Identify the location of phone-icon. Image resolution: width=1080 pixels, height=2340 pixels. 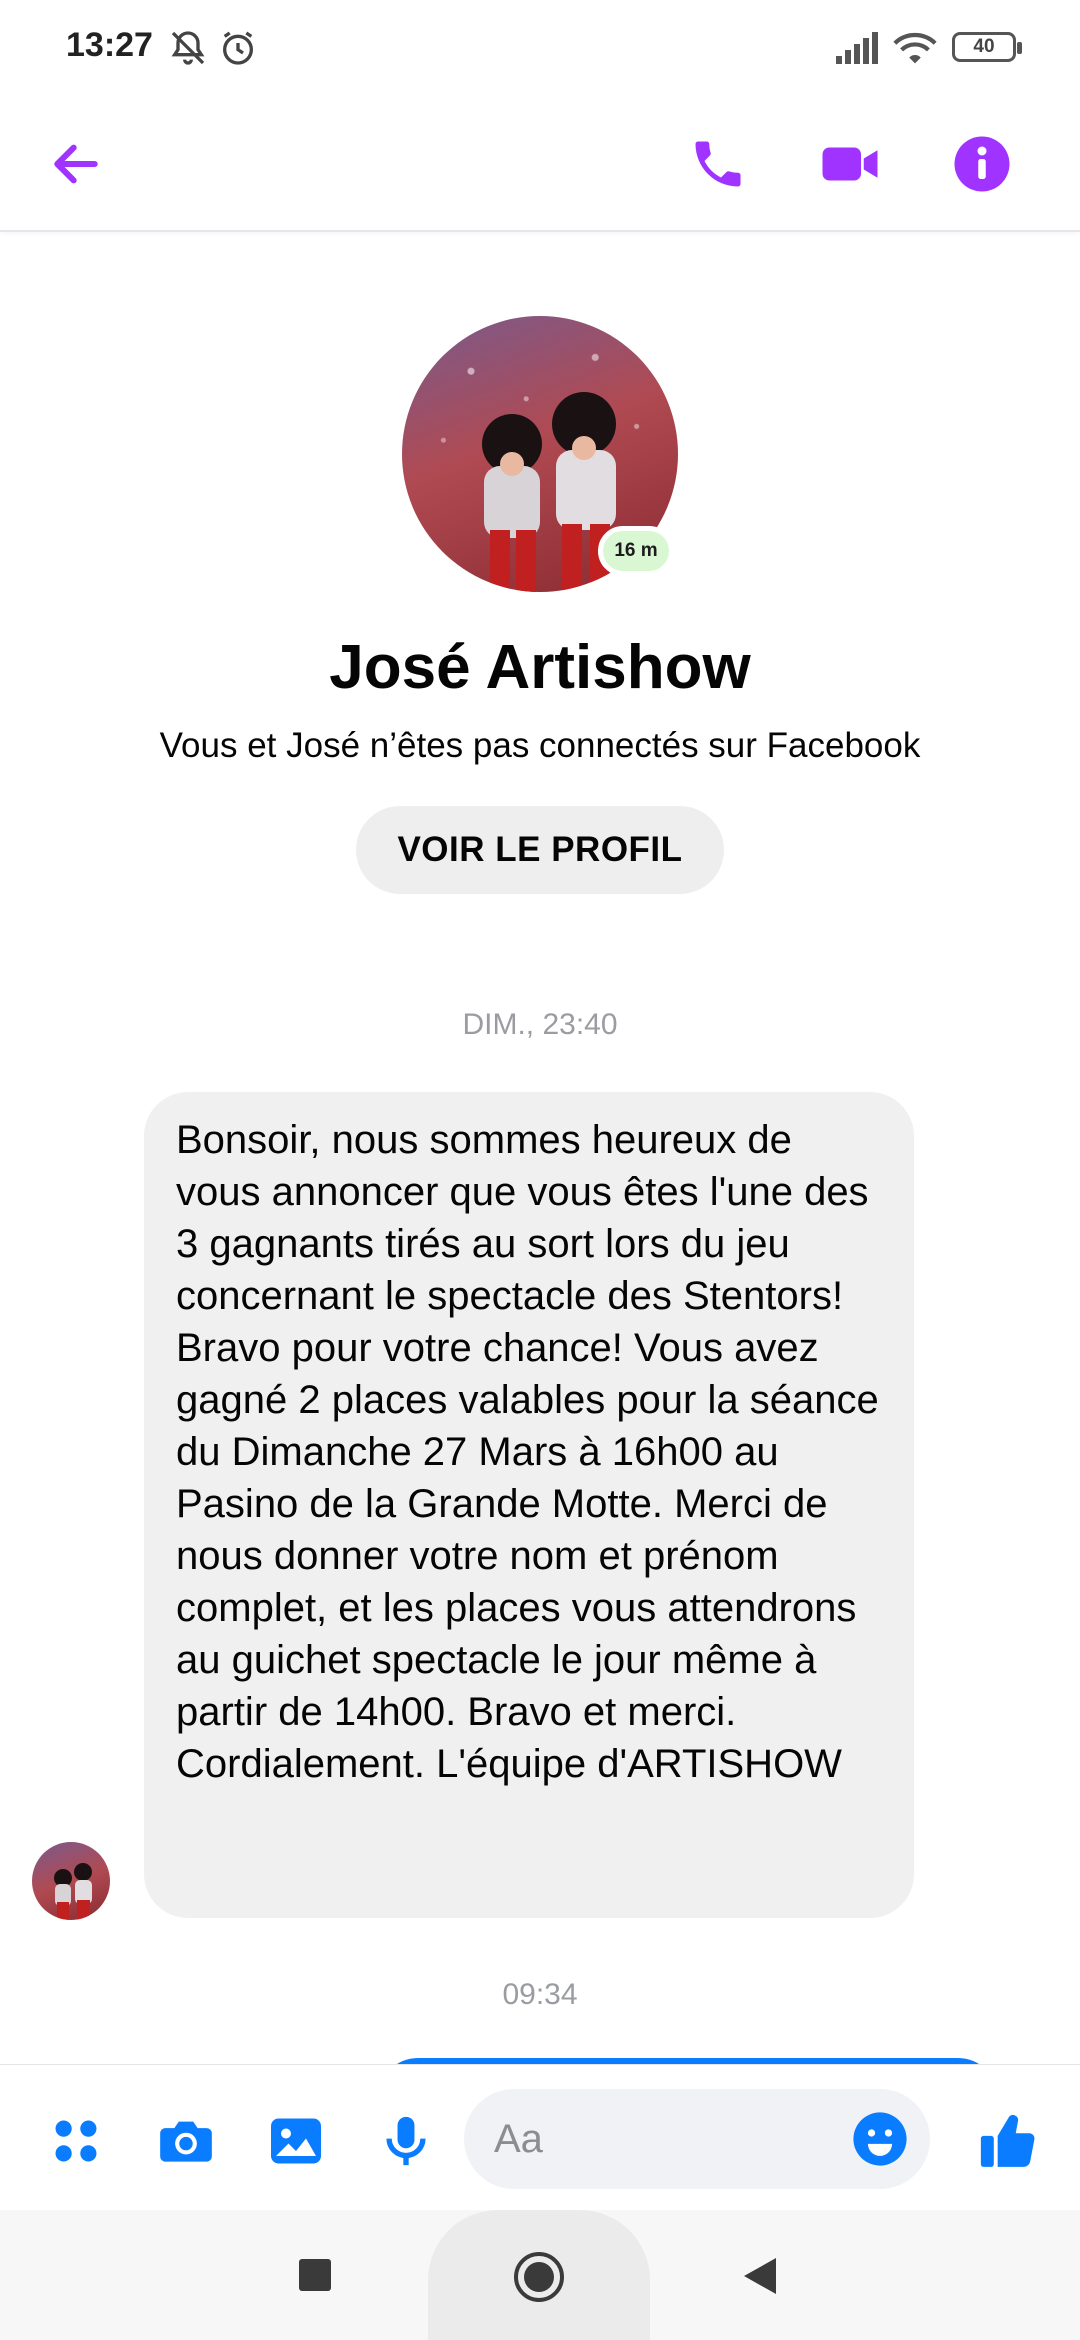
(718, 164).